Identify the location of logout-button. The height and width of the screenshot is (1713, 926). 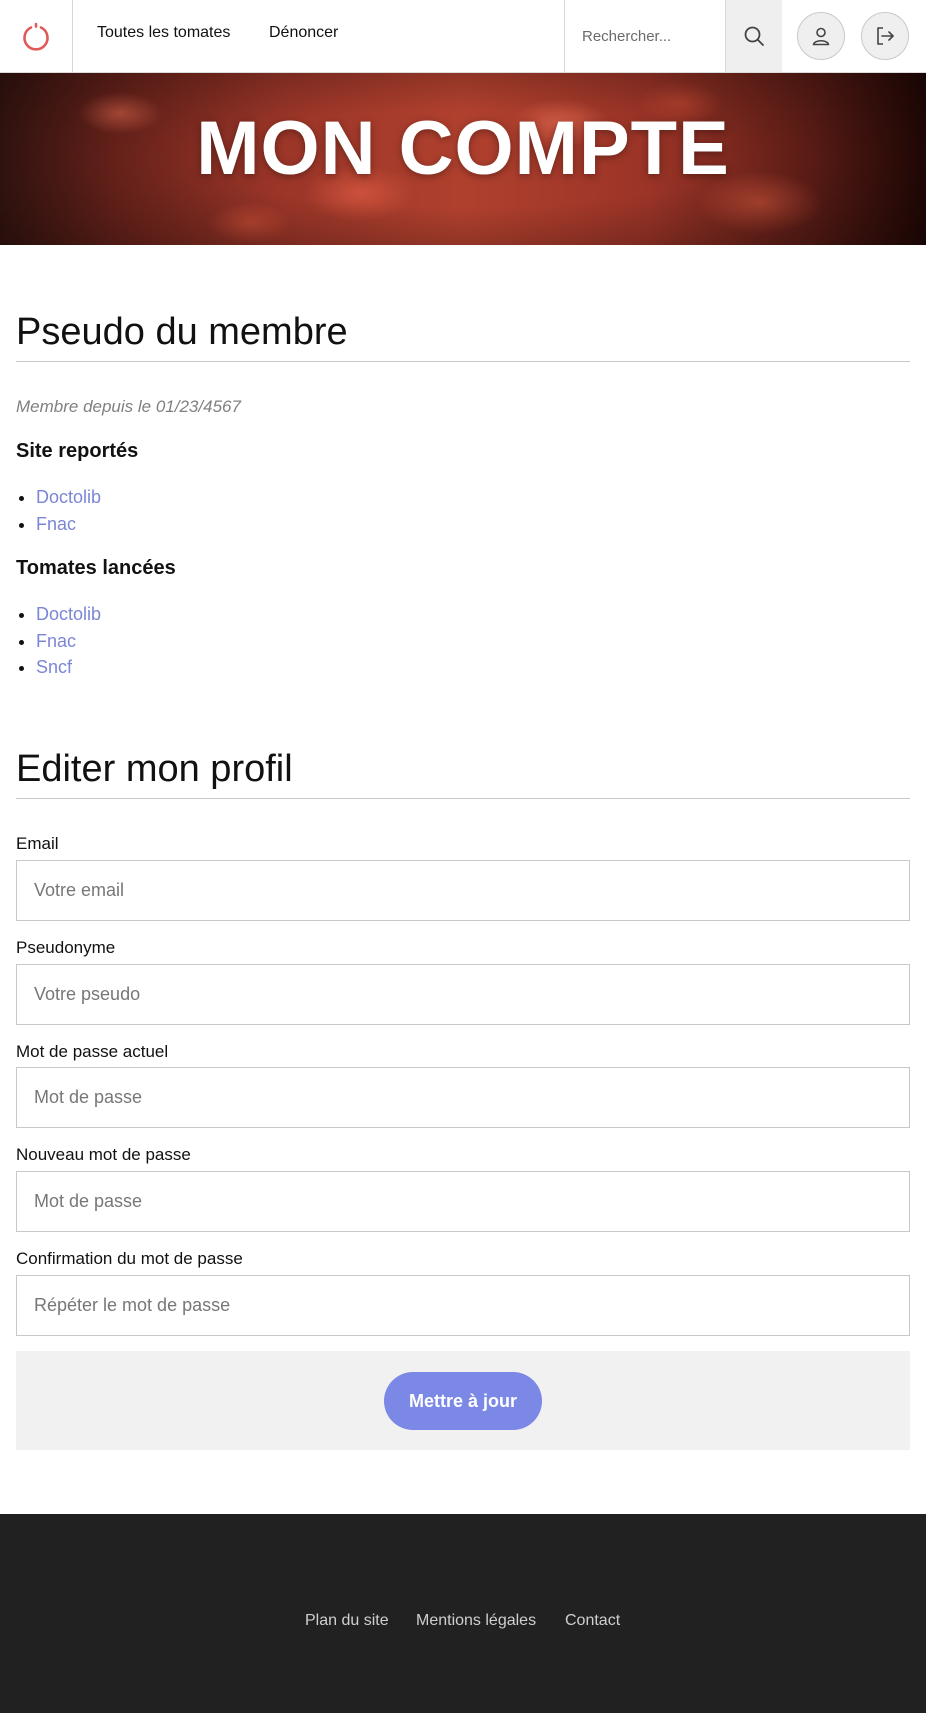
(885, 36).